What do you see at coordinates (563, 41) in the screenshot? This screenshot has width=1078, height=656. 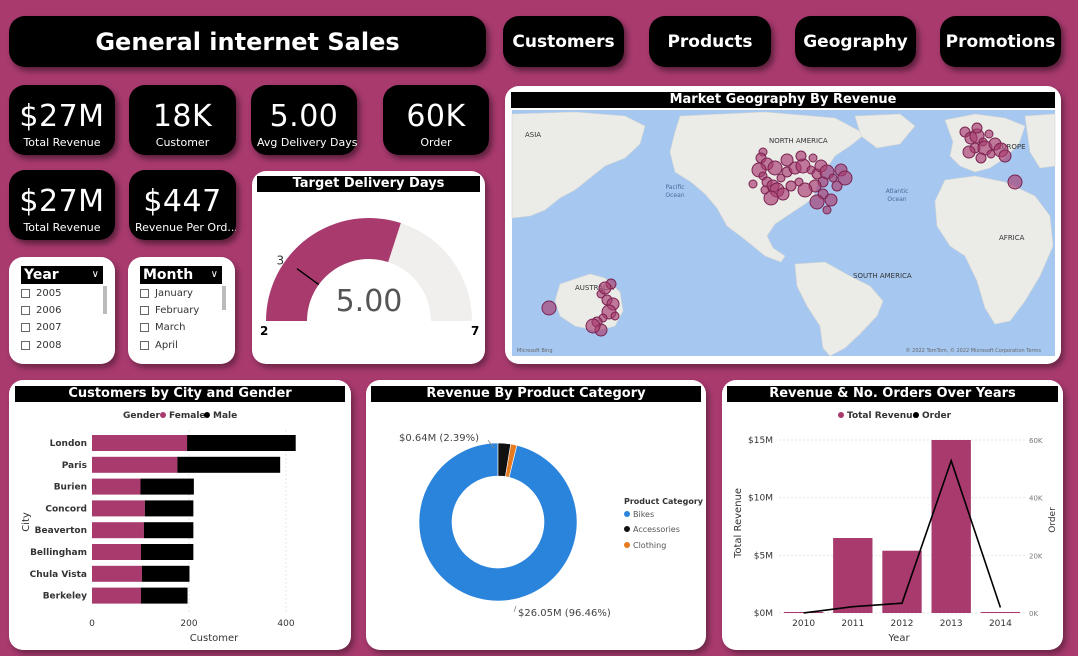 I see `nav-customers-button: Customers` at bounding box center [563, 41].